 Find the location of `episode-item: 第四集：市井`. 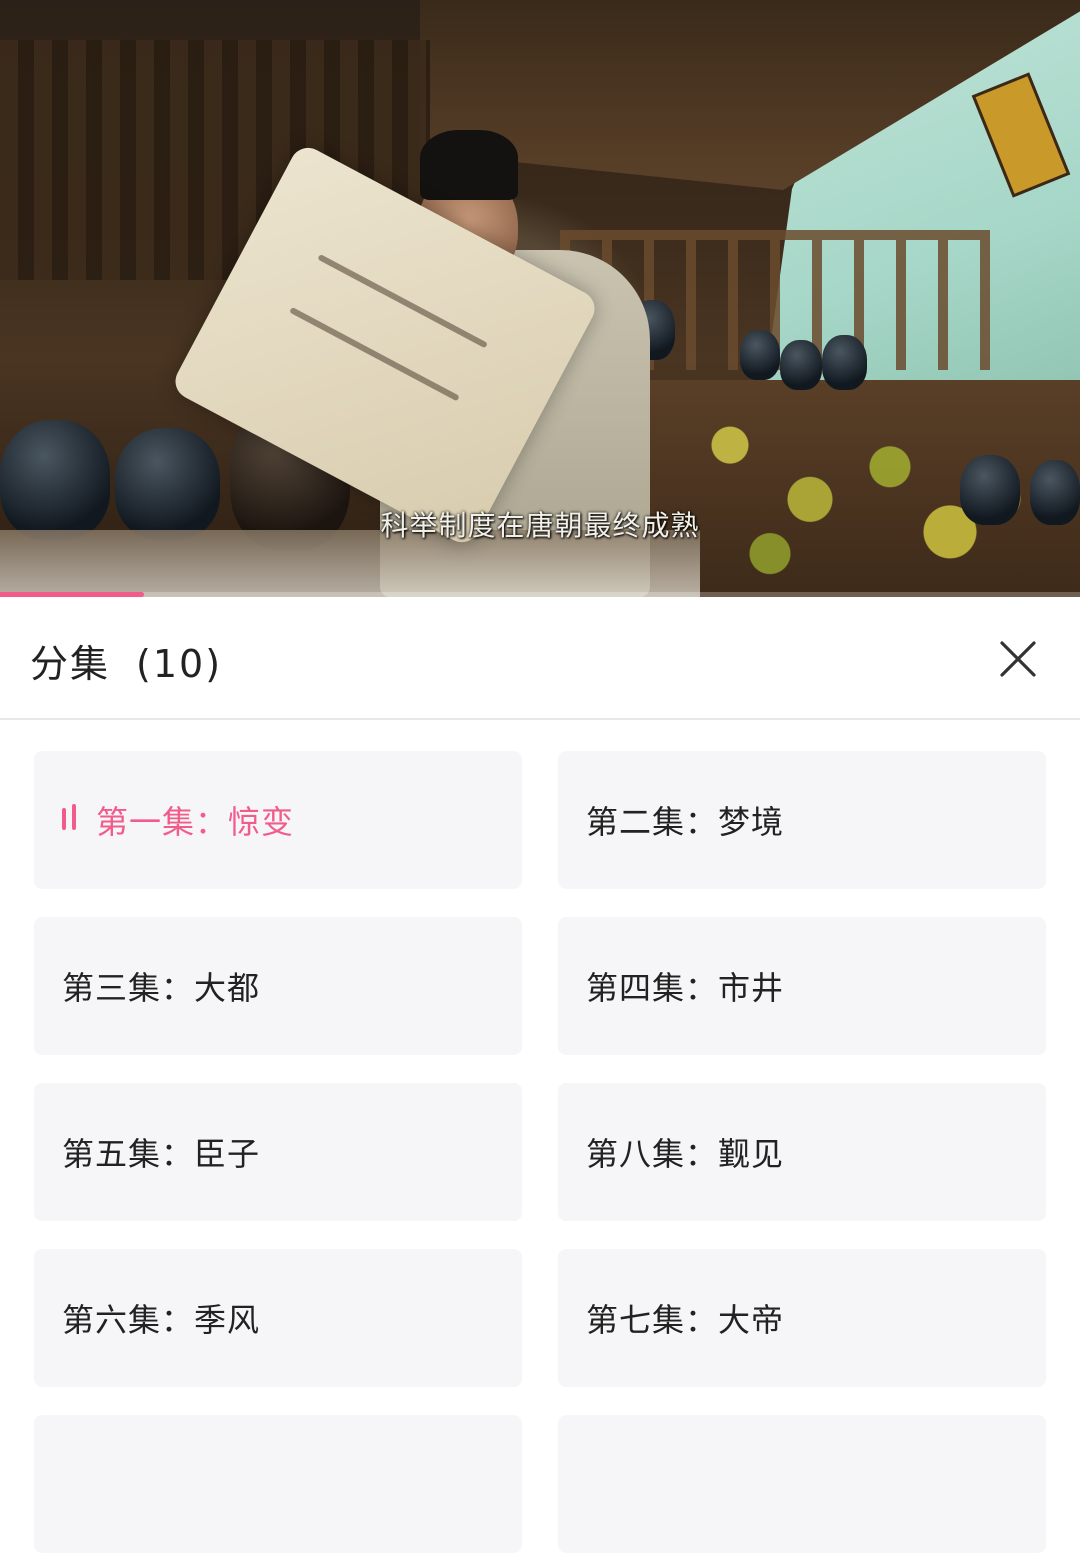

episode-item: 第四集：市井 is located at coordinates (802, 986).